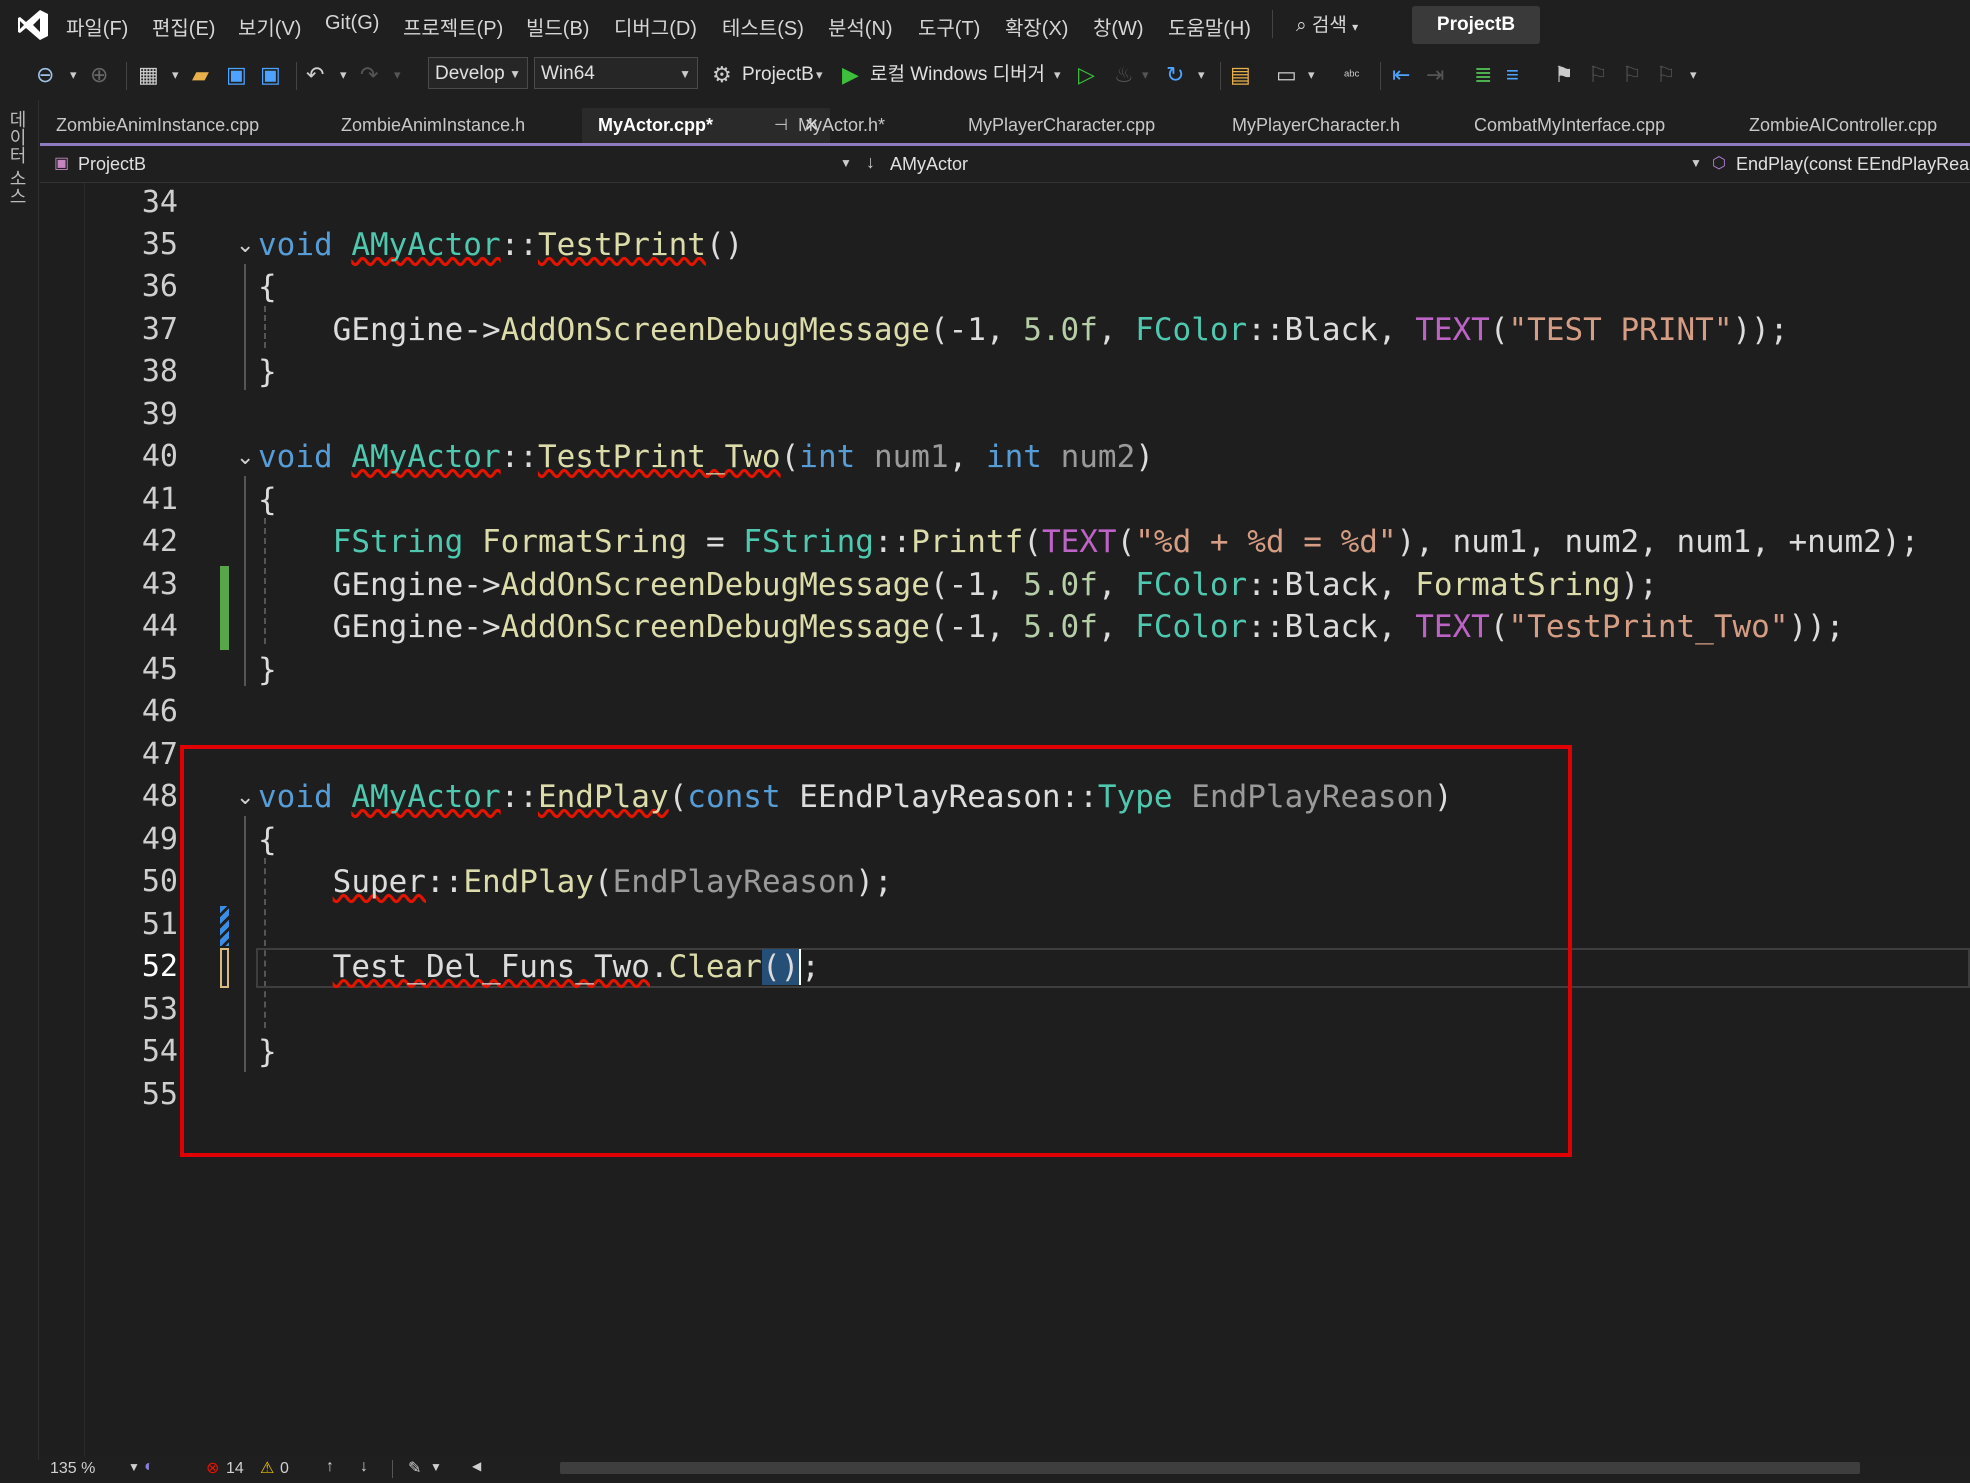  What do you see at coordinates (267, 1468) in the screenshot?
I see `warning-icon: ⚠` at bounding box center [267, 1468].